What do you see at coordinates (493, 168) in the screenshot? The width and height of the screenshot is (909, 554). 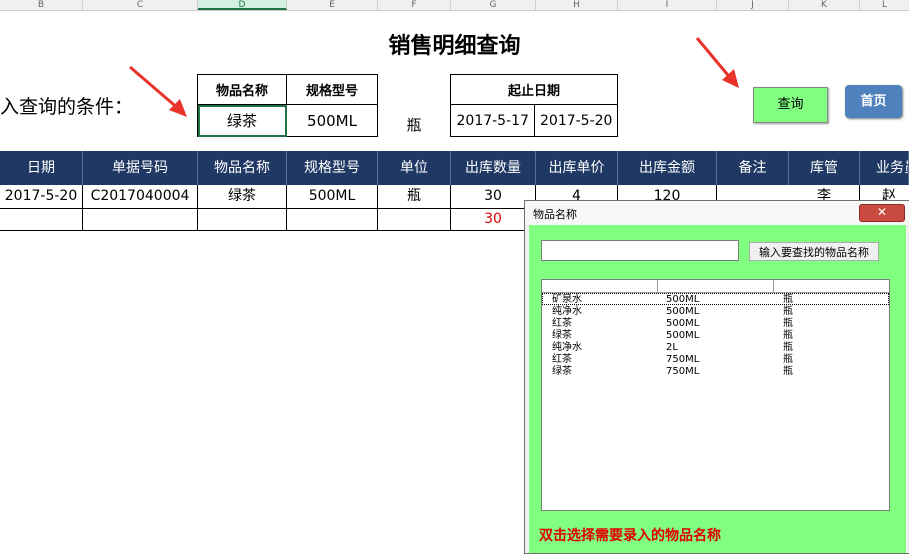 I see `column-title-qty: 出库数量` at bounding box center [493, 168].